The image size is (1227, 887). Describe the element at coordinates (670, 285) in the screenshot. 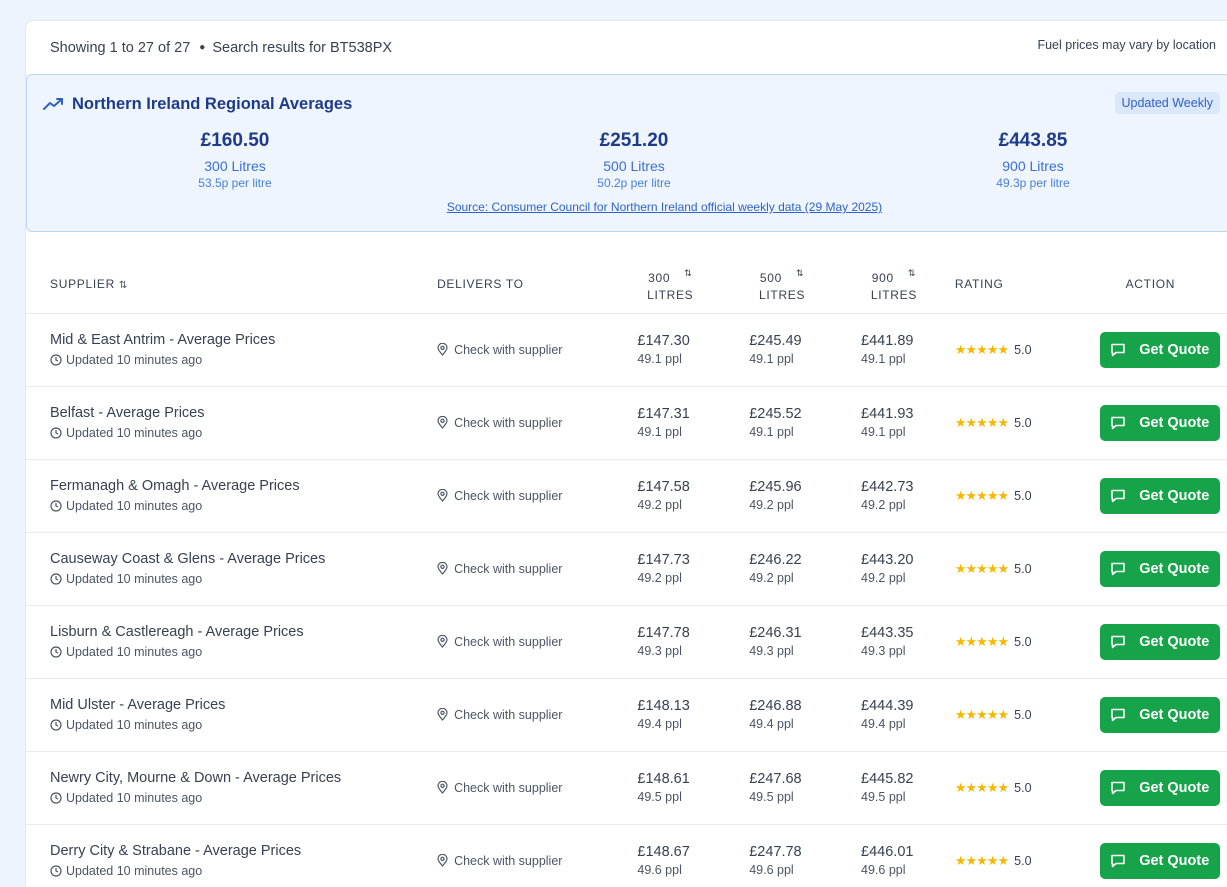

I see `column-header-300-litres: 300 ⇅ LITRES` at that location.